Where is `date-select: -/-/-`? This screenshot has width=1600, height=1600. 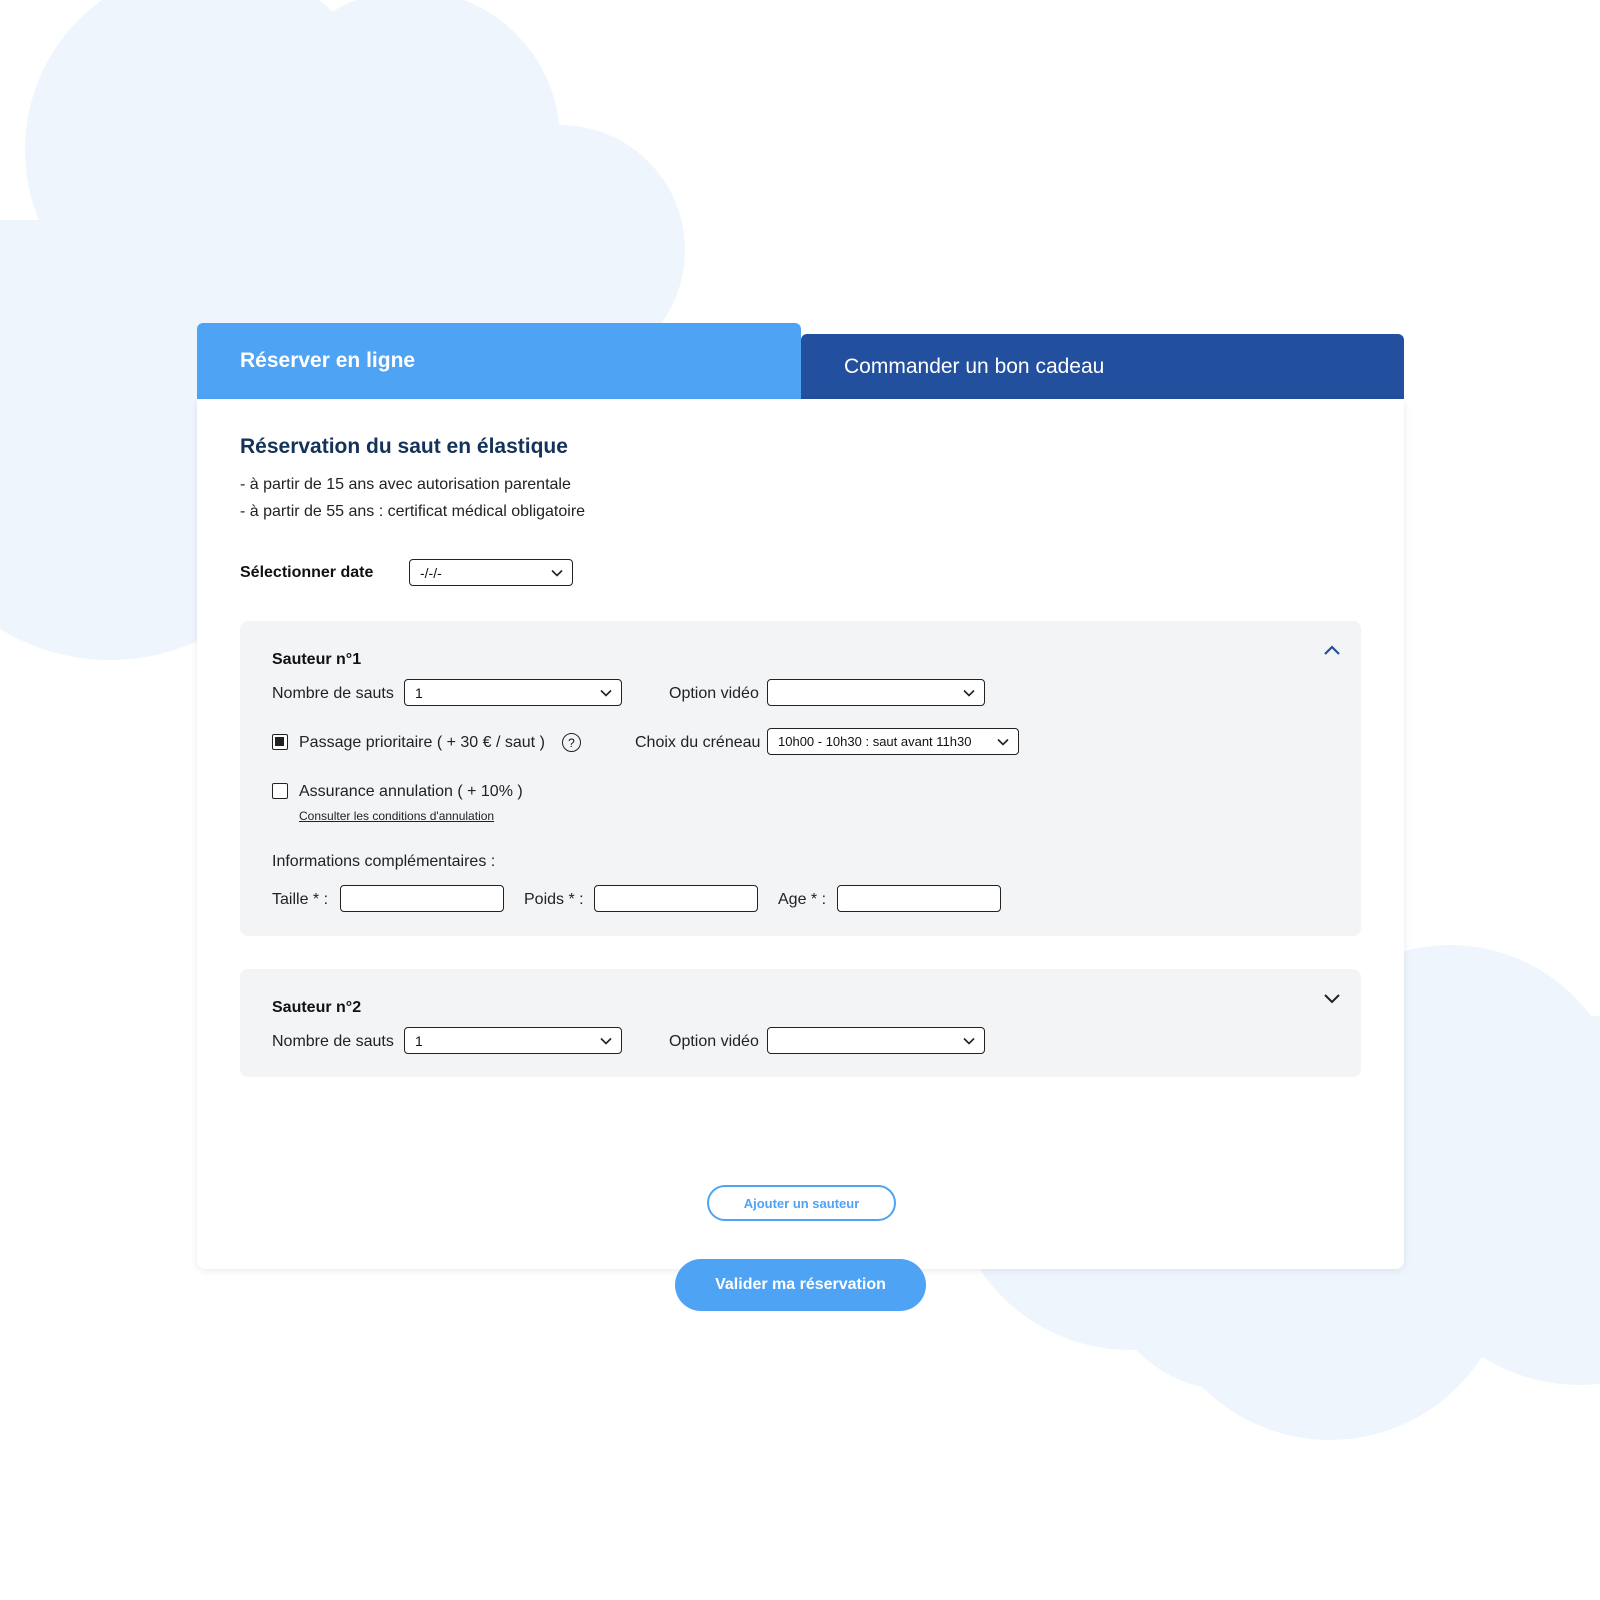
date-select: -/-/- is located at coordinates (491, 572).